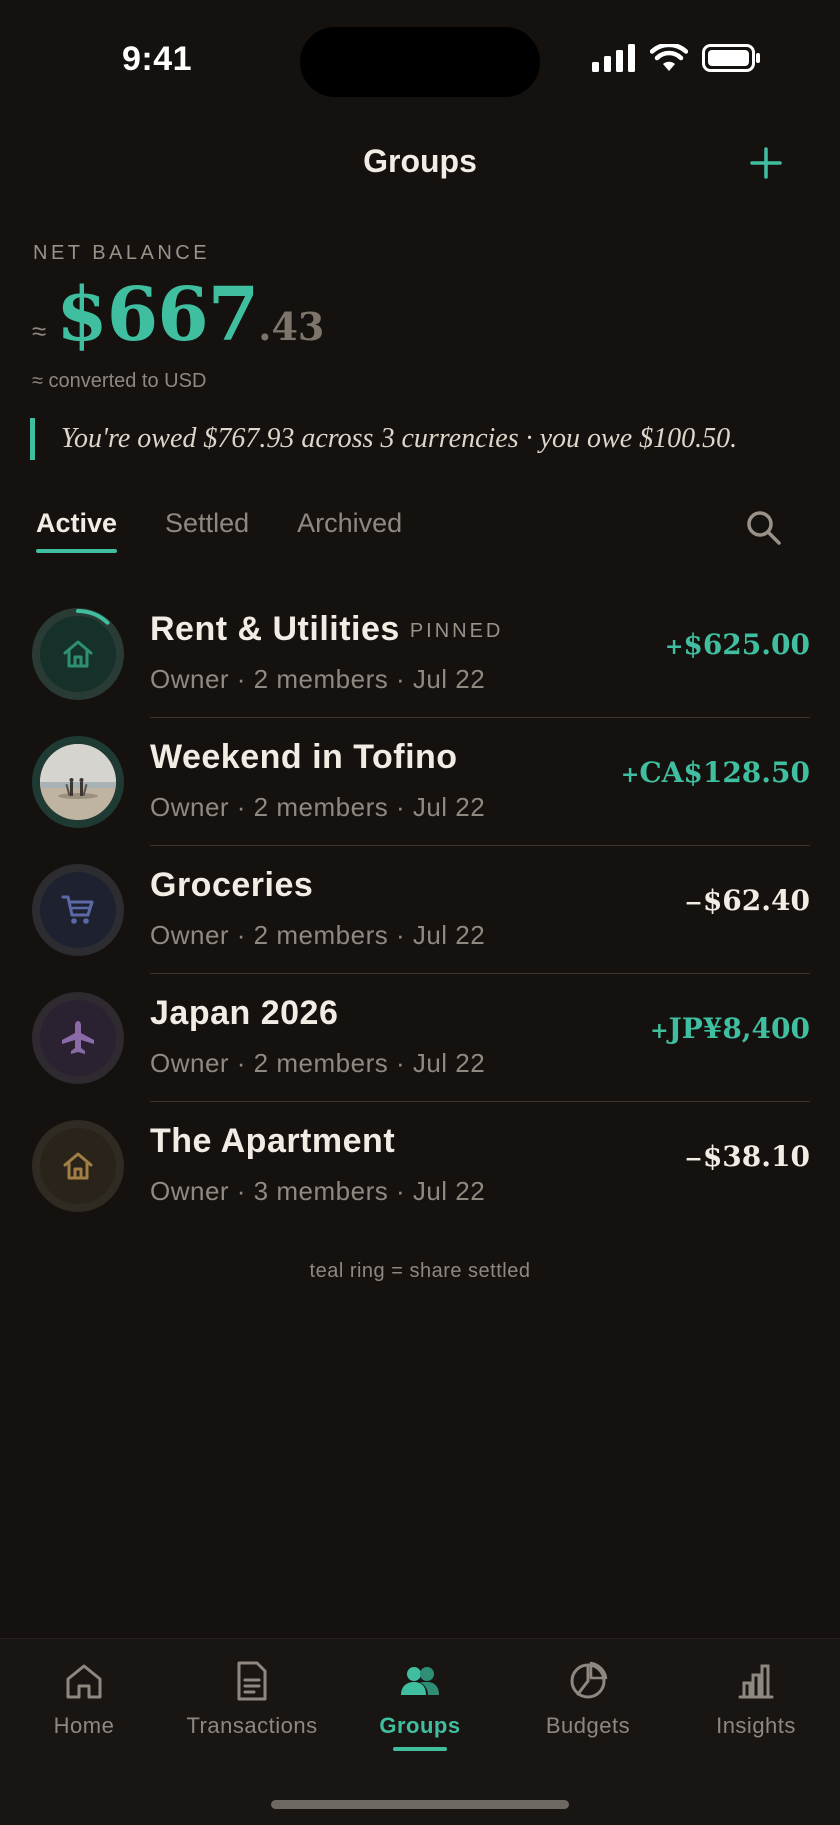 The image size is (840, 1825). What do you see at coordinates (589, 1680) in the screenshot?
I see `pie-chart-icon` at bounding box center [589, 1680].